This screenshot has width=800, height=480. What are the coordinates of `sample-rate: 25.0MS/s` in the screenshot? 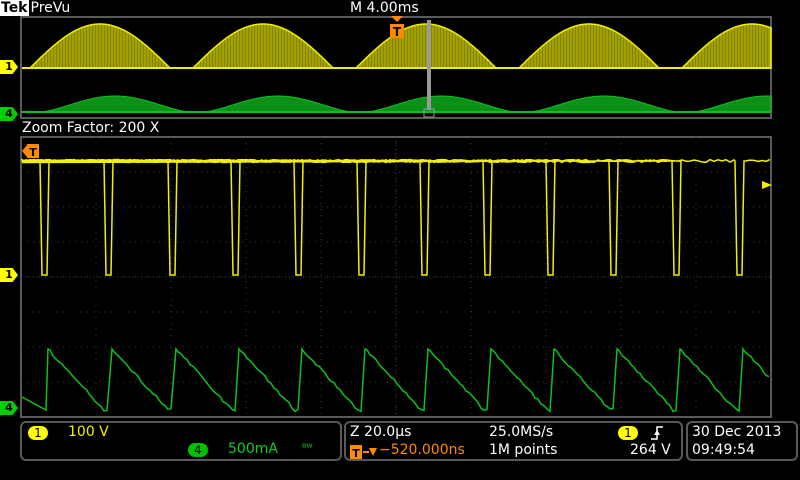 It's located at (521, 432).